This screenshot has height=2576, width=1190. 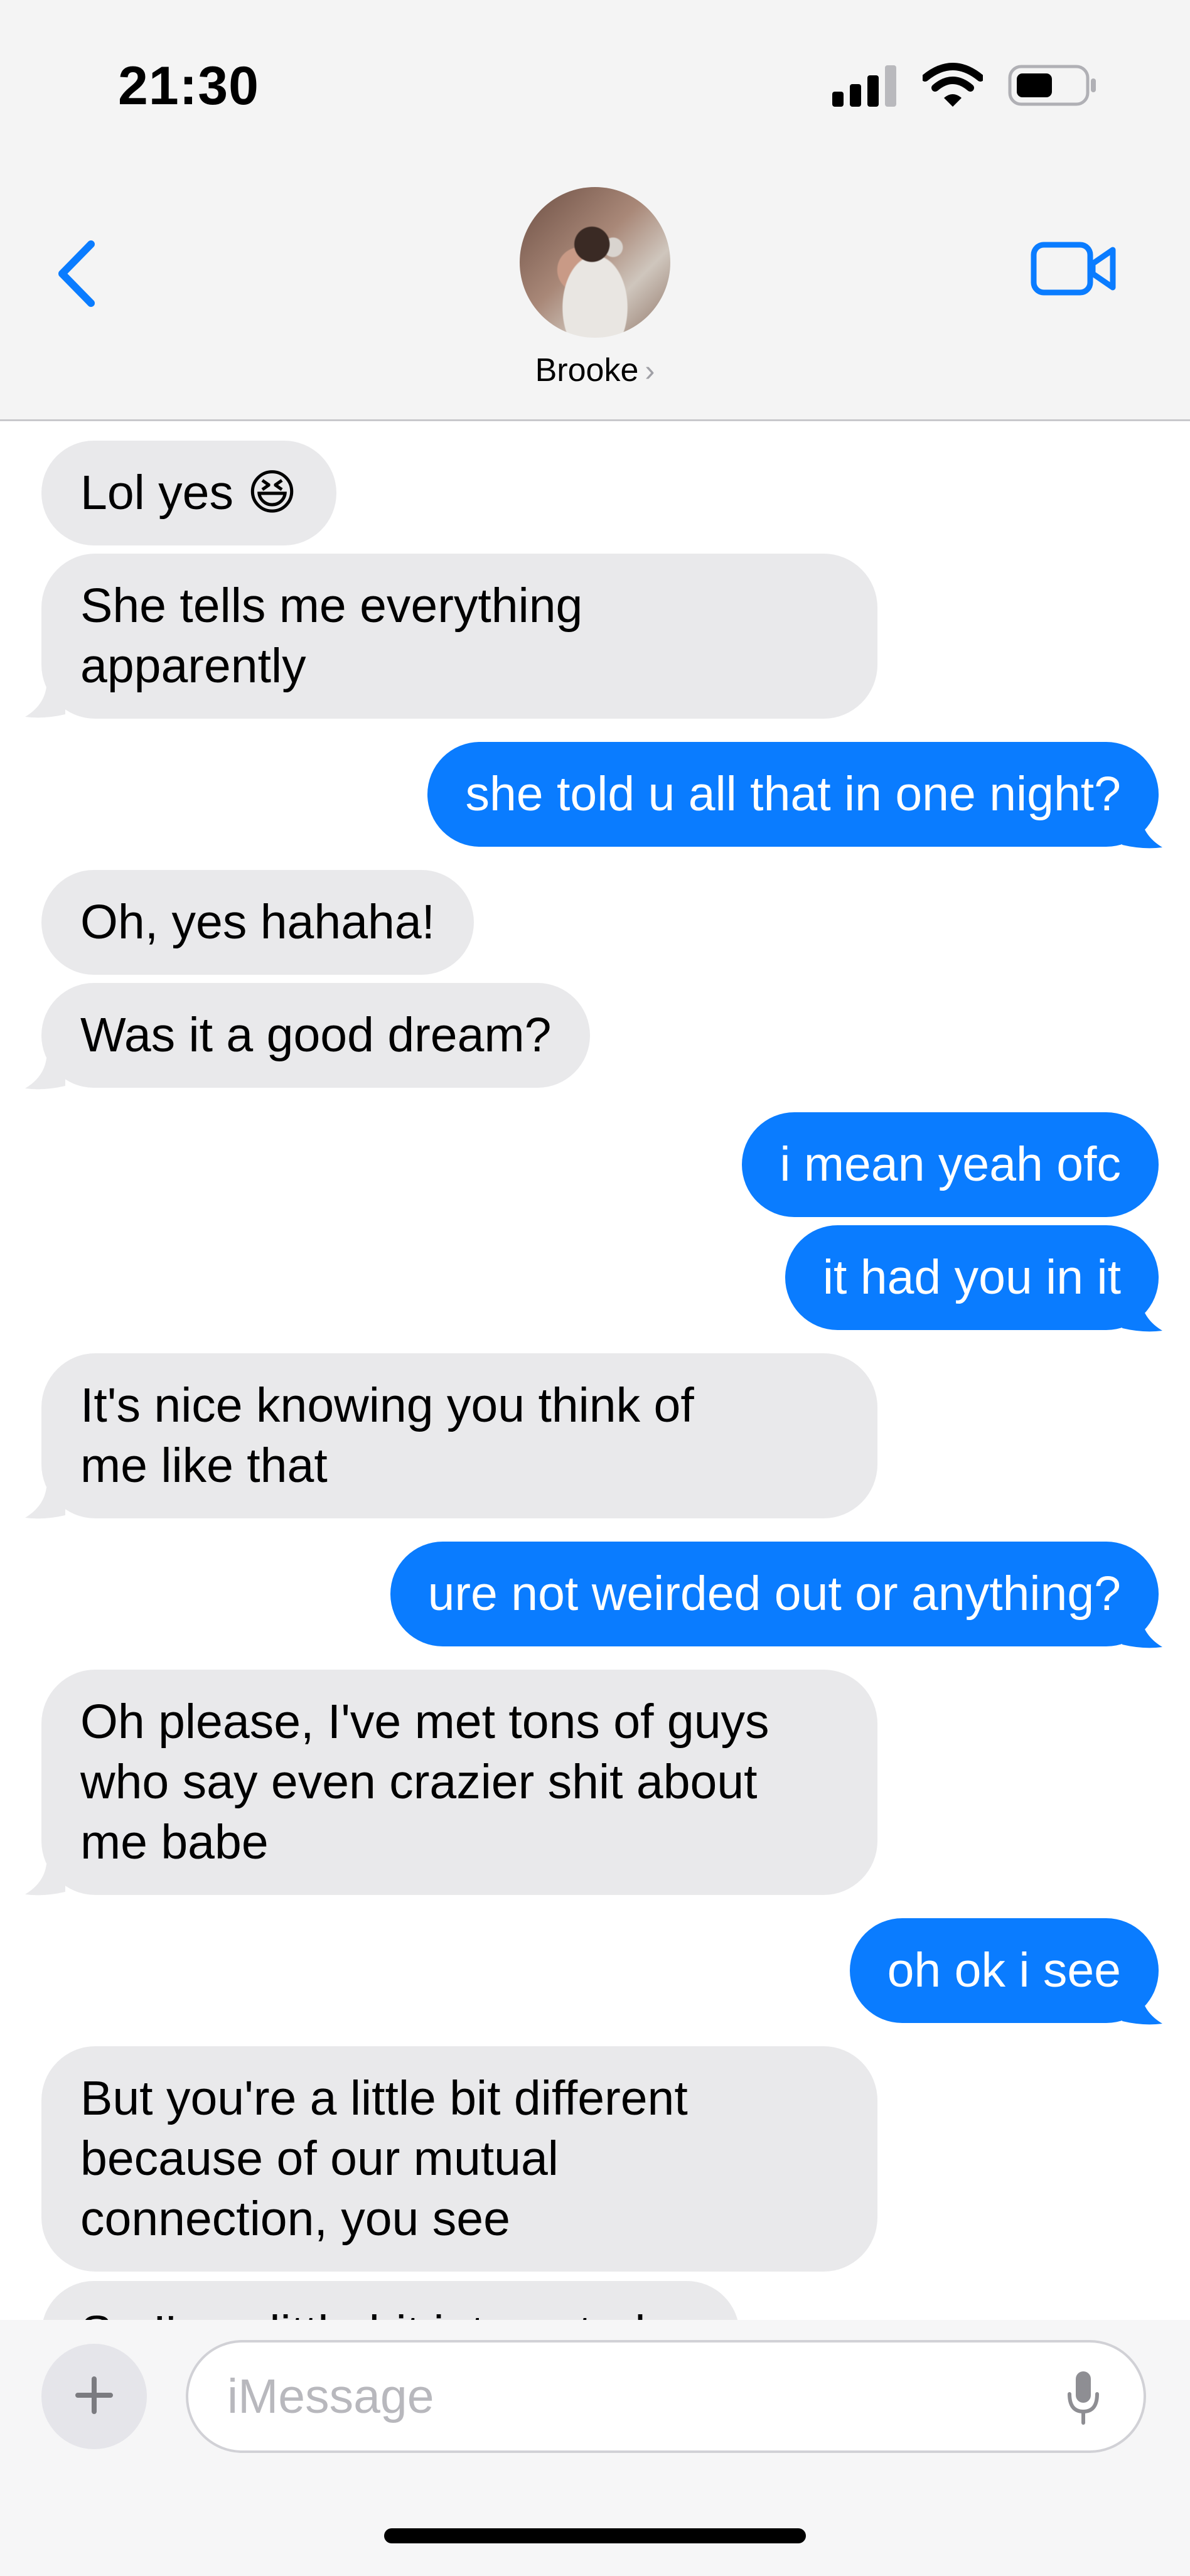 I want to click on chevron-right-icon: ›, so click(x=650, y=371).